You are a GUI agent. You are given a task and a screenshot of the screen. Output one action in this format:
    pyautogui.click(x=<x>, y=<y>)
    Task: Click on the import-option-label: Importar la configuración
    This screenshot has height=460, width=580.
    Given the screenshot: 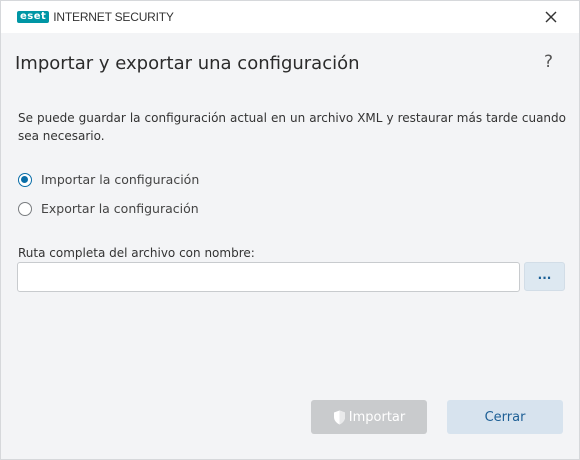 What is the action you would take?
    pyautogui.click(x=120, y=179)
    